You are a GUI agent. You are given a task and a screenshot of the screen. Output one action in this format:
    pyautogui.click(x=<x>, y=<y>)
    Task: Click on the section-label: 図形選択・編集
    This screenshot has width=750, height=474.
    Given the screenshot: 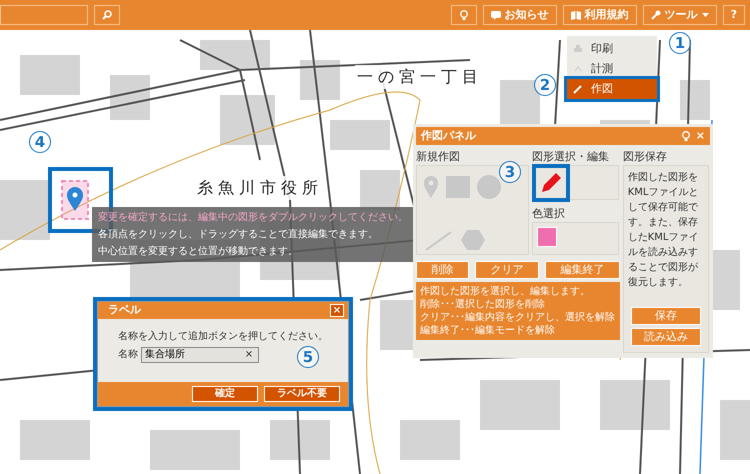 What is the action you would take?
    pyautogui.click(x=571, y=156)
    